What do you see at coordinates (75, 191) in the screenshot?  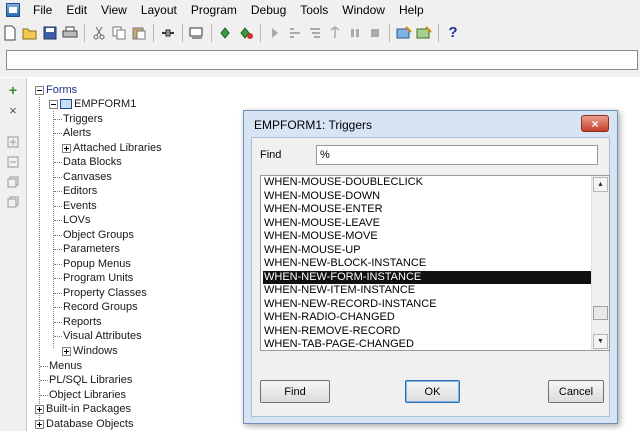 I see `tree-node-editors: Editors` at bounding box center [75, 191].